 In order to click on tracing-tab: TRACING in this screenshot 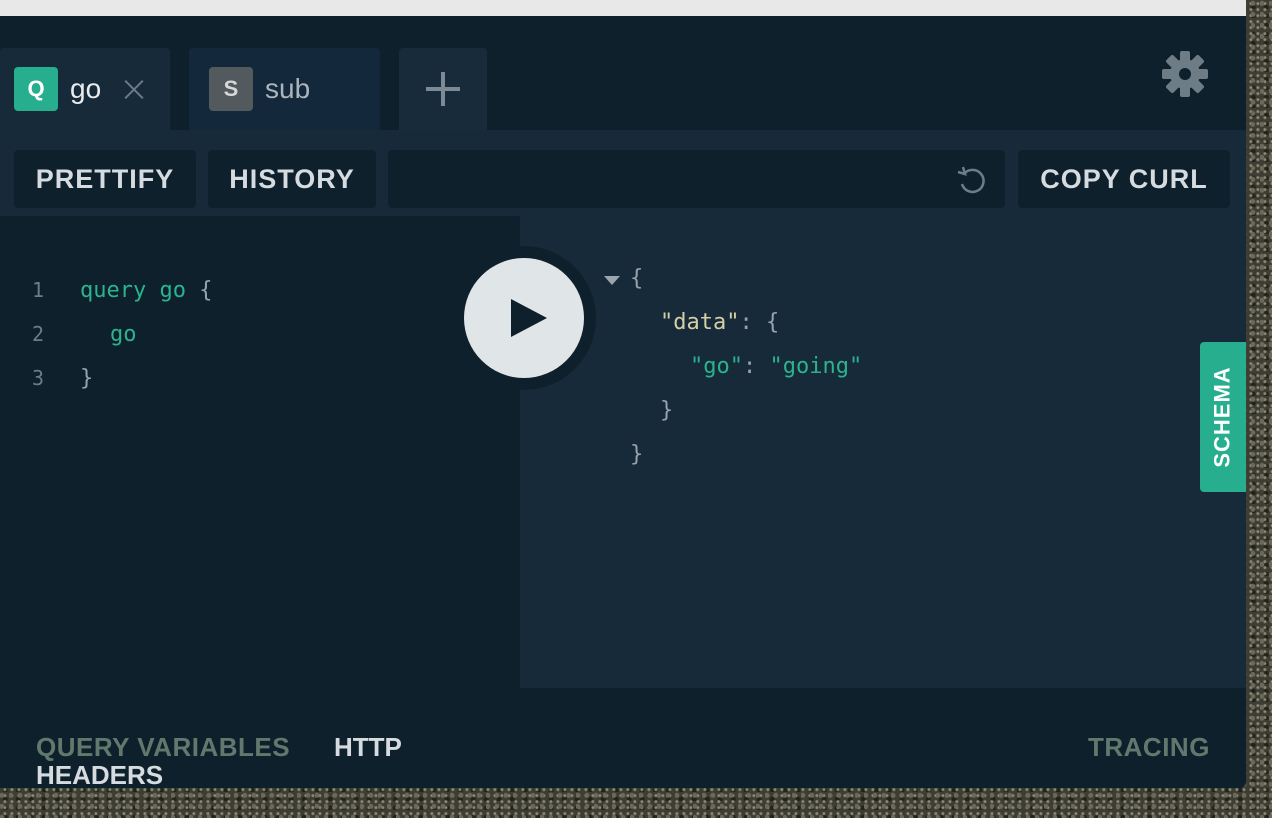, I will do `click(1149, 747)`.